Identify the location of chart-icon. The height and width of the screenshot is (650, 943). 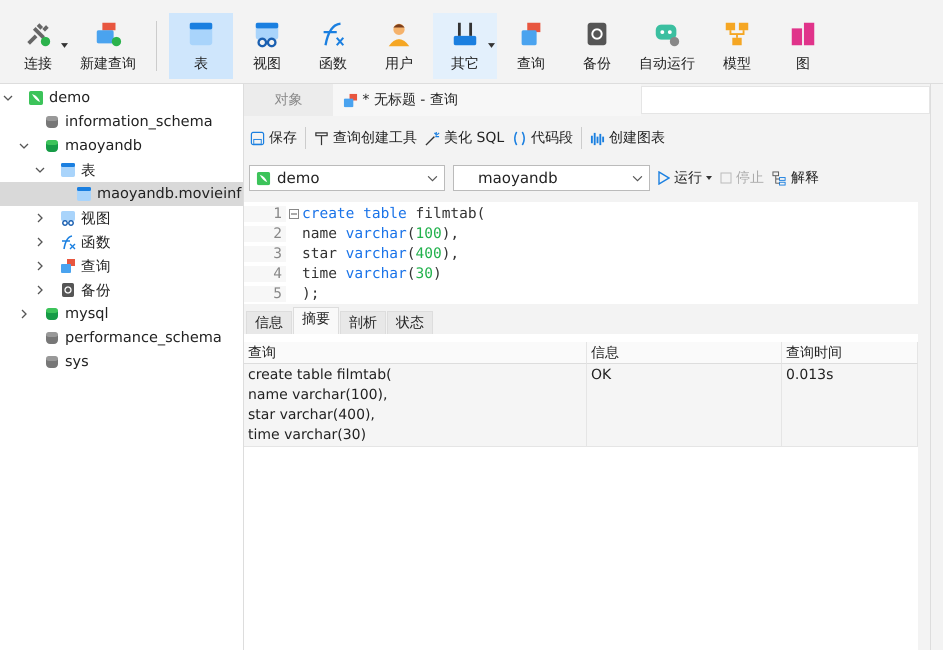
(598, 138).